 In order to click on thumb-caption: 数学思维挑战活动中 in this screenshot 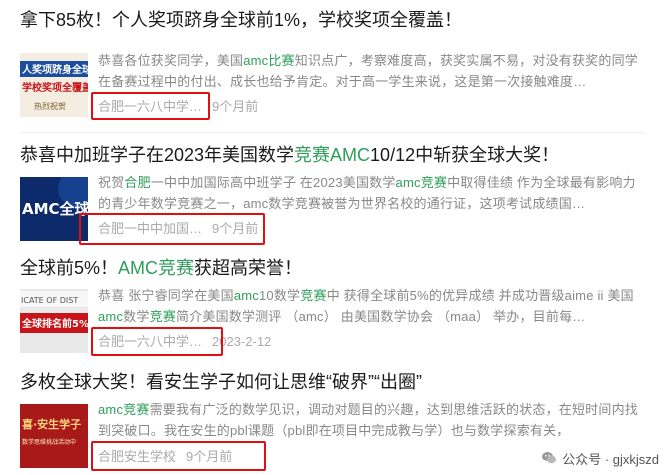, I will do `click(49, 442)`.